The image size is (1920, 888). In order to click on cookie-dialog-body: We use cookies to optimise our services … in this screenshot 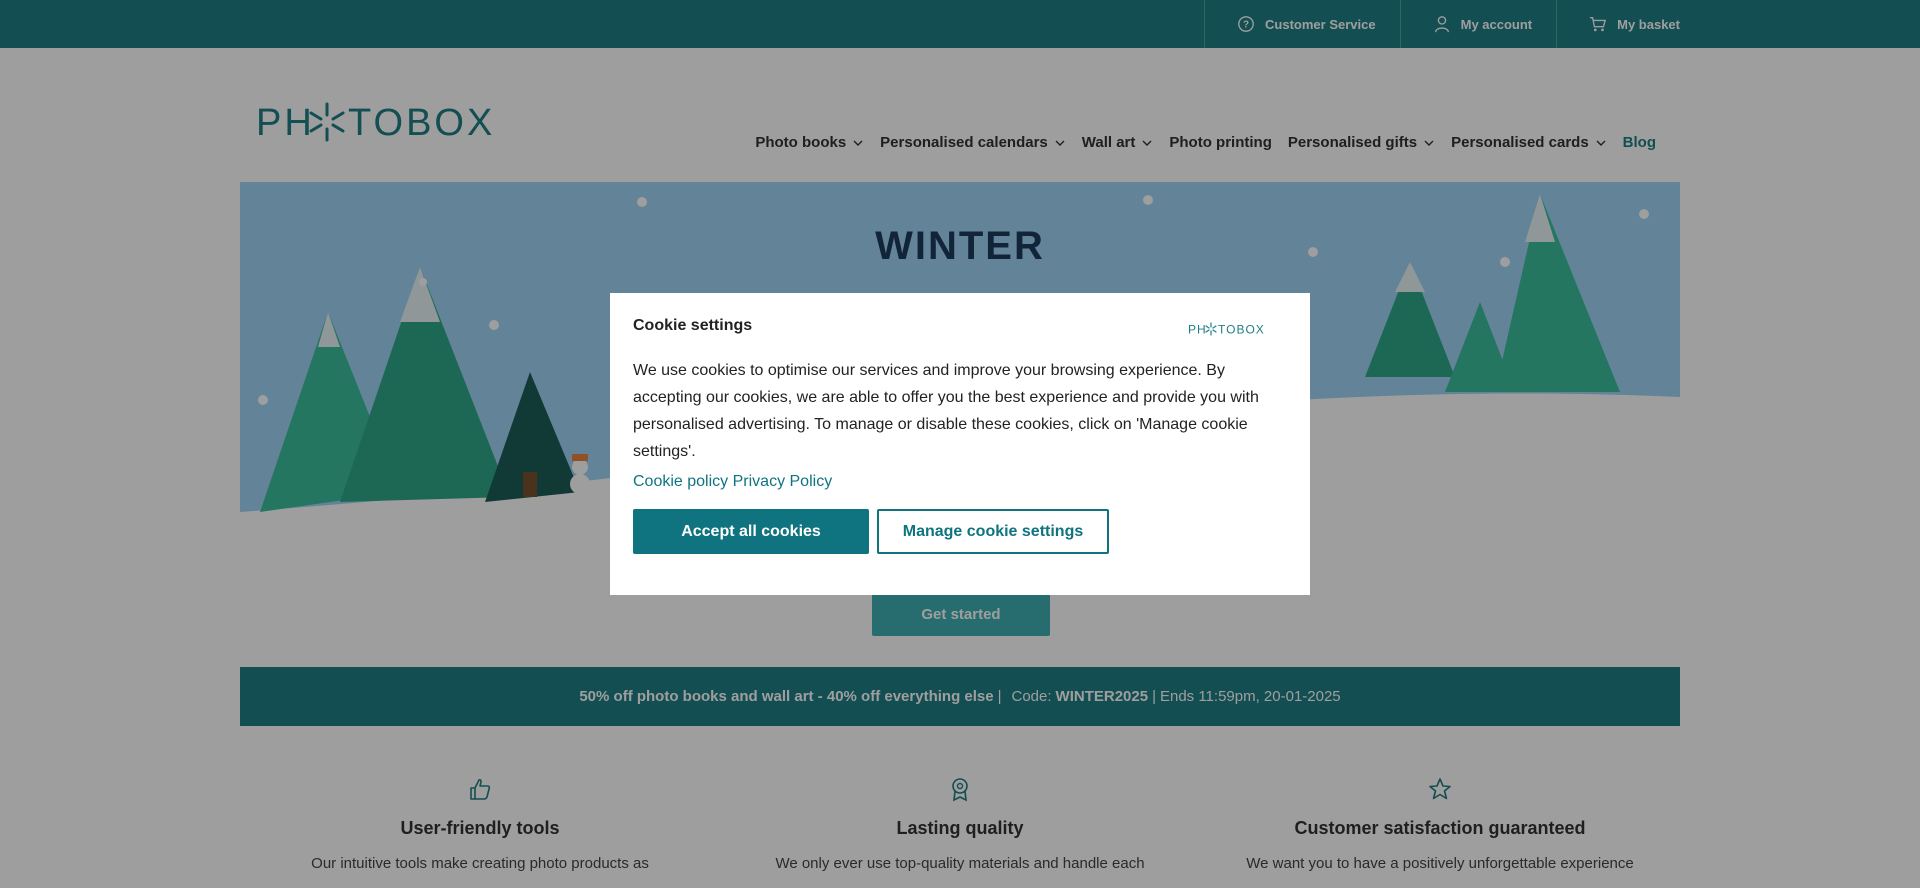, I will do `click(946, 411)`.